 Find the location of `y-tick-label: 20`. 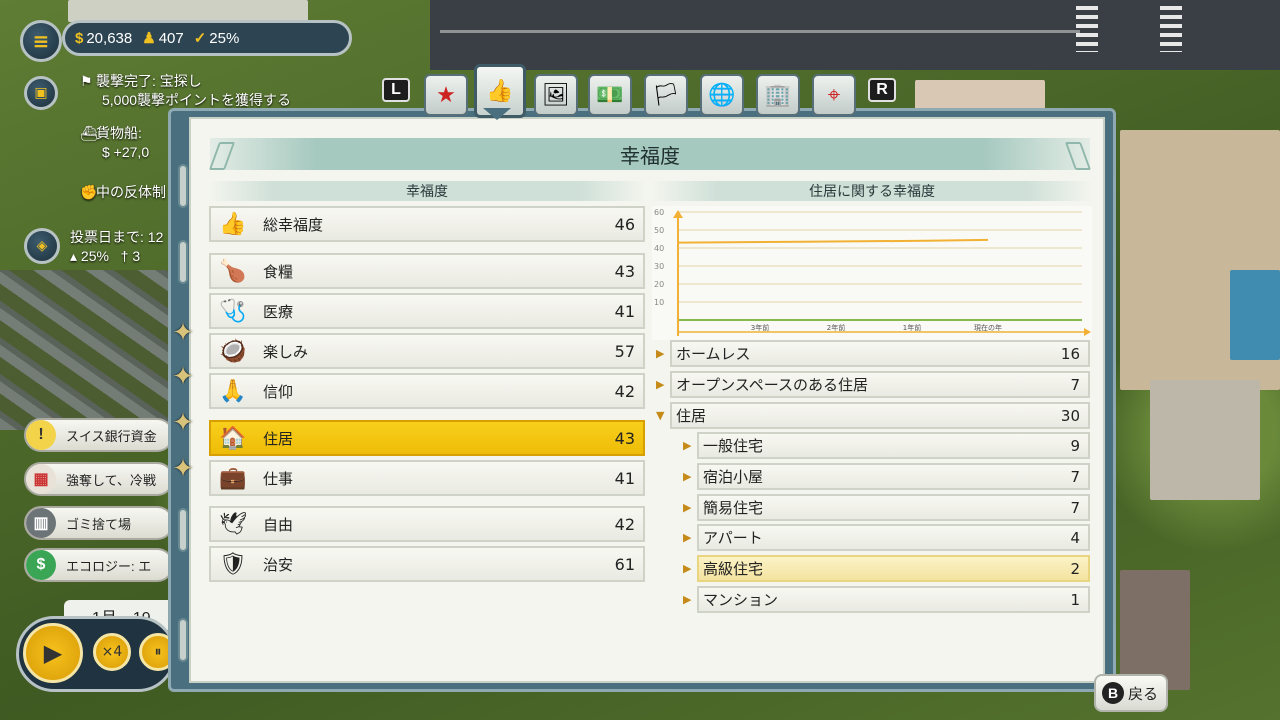

y-tick-label: 20 is located at coordinates (659, 284).